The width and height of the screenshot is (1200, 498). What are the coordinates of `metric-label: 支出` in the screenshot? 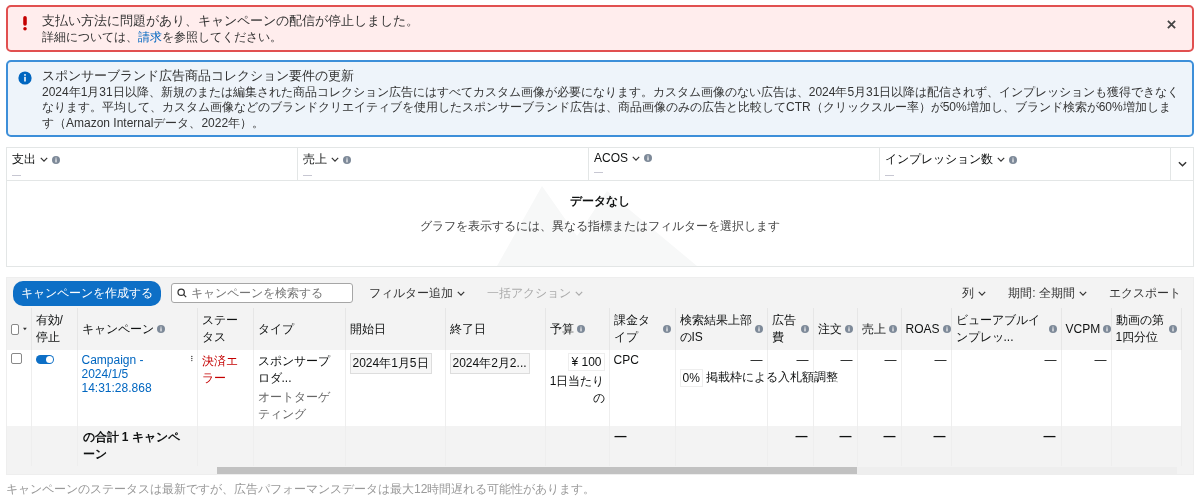 It's located at (24, 160).